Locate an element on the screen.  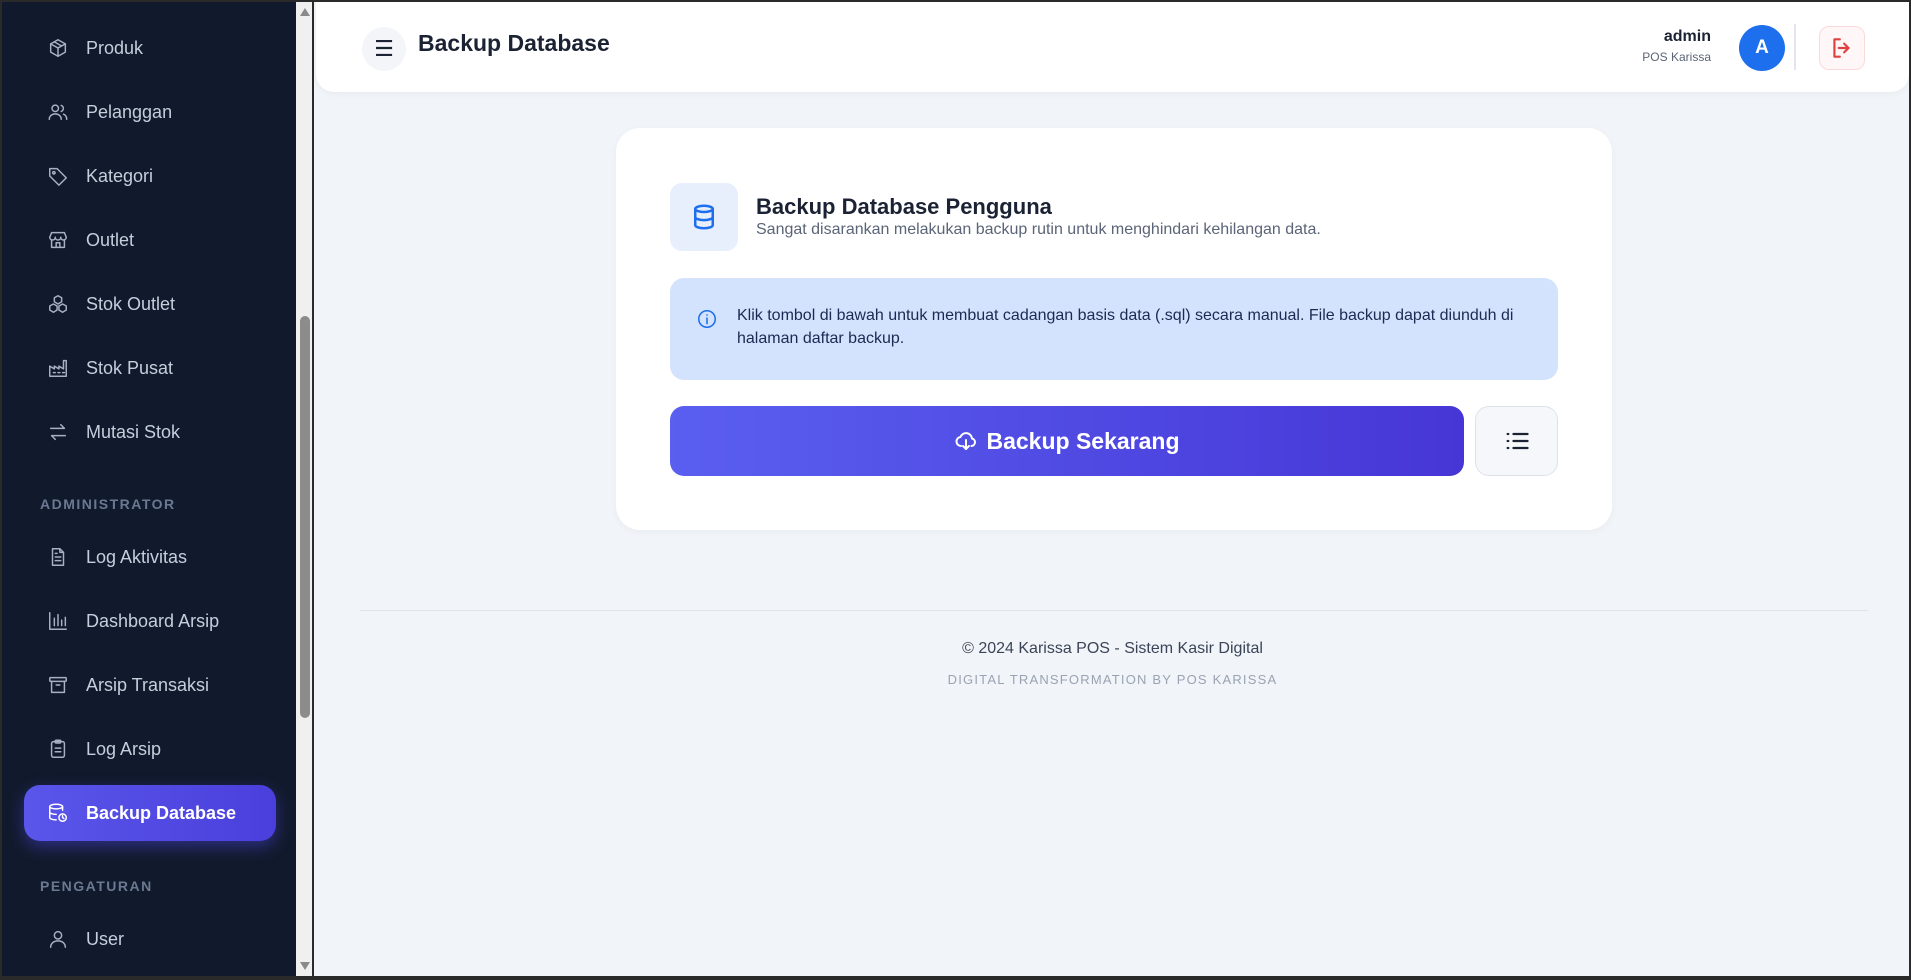
sidebar-item-mutasi-stok: Mutasi Stok is located at coordinates (150, 432).